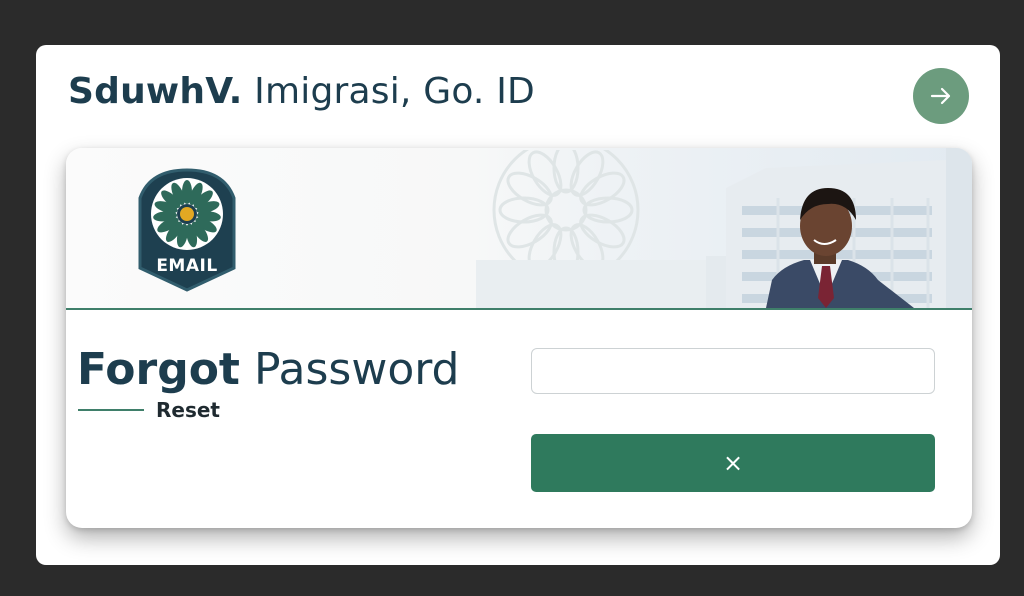  Describe the element at coordinates (187, 230) in the screenshot. I see `email-emblem: EMAIL` at that location.